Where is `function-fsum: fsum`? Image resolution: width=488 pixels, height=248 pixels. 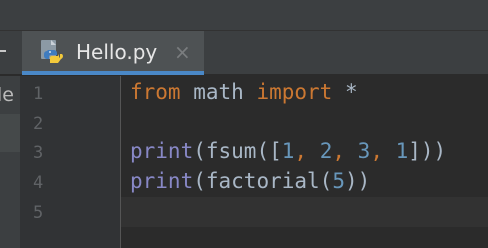
function-fsum: fsum is located at coordinates (231, 151).